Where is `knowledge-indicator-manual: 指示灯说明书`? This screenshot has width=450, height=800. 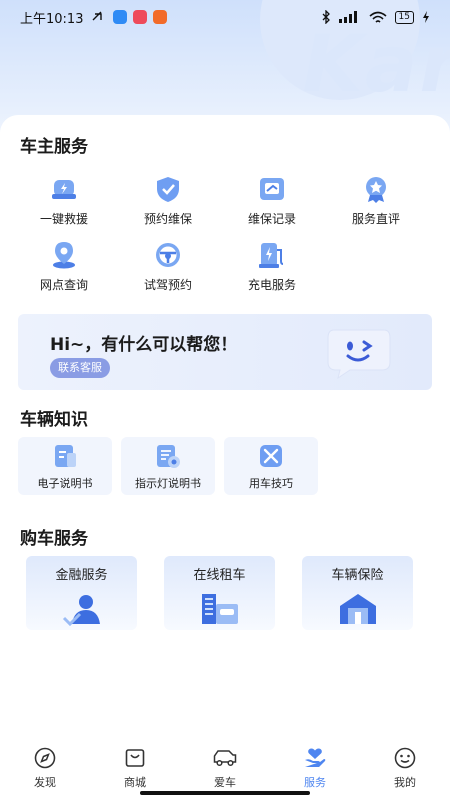
knowledge-indicator-manual: 指示灯说明书 is located at coordinates (168, 466).